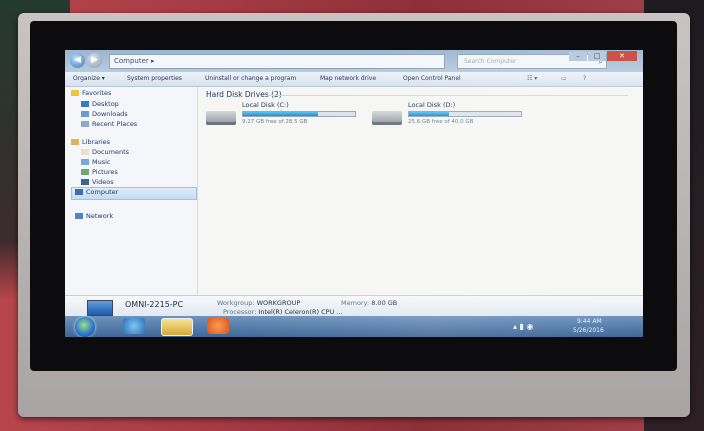 The width and height of the screenshot is (704, 431). Describe the element at coordinates (250, 79) in the screenshot. I see `uninstall-program-button: Uninstall or change a program` at that location.